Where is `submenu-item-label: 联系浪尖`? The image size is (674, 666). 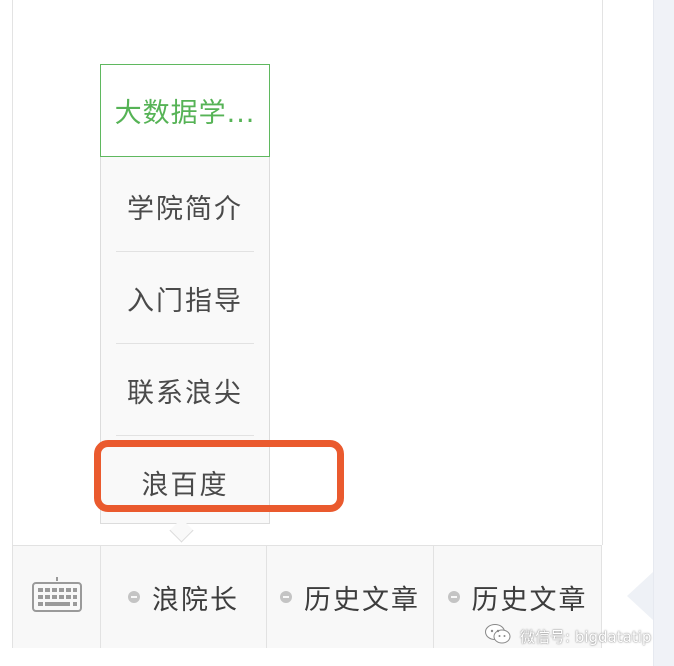
submenu-item-label: 联系浪尖 is located at coordinates (185, 393).